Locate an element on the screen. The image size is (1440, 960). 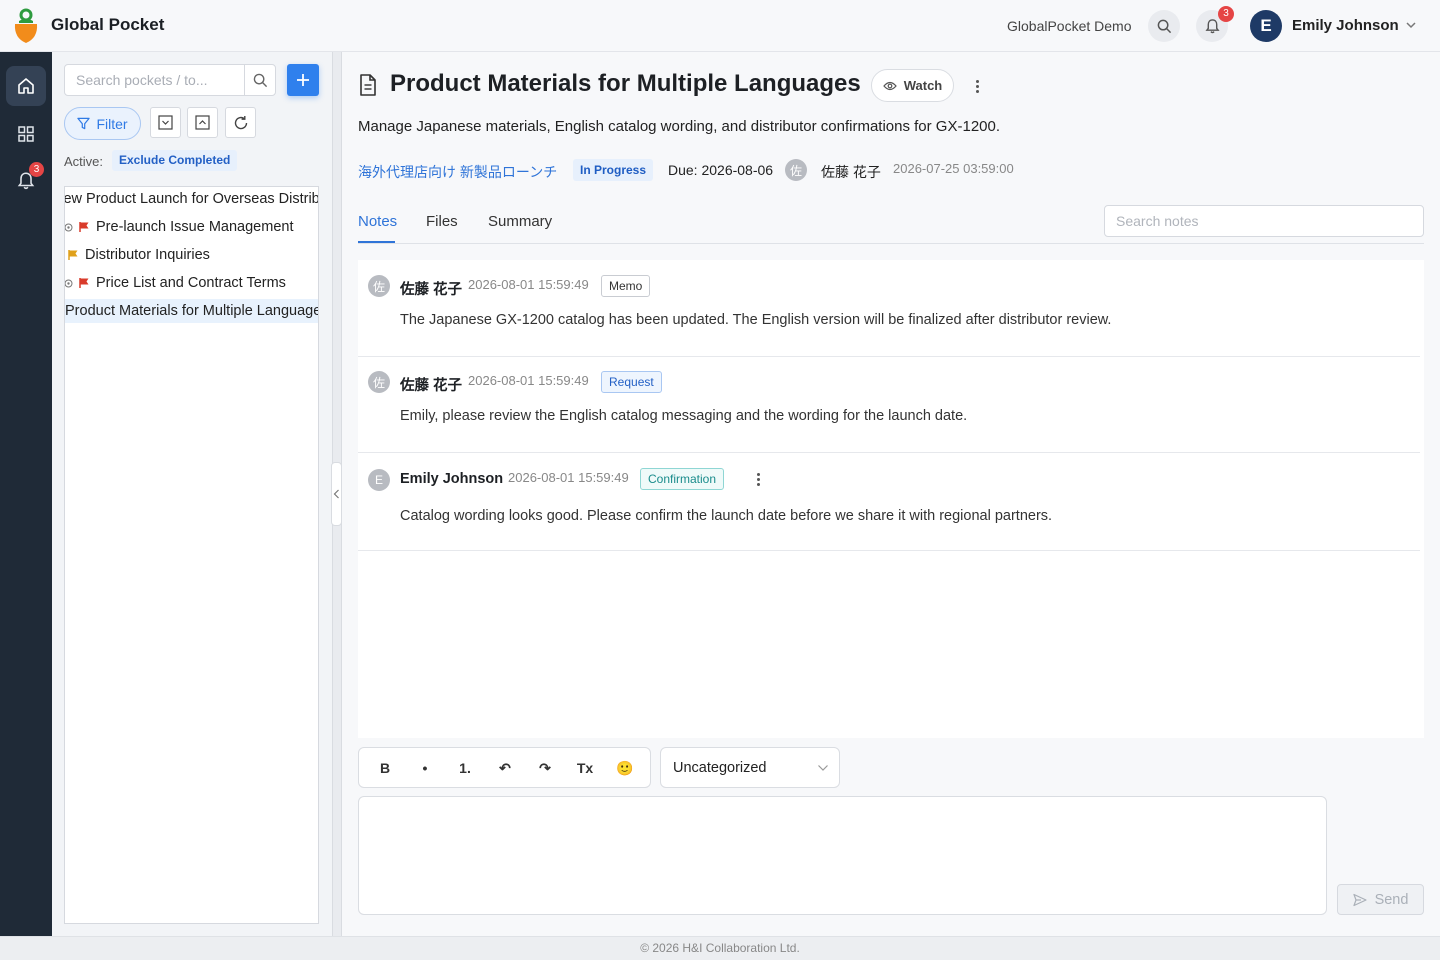
emoji-button: 🙂 is located at coordinates (625, 768).